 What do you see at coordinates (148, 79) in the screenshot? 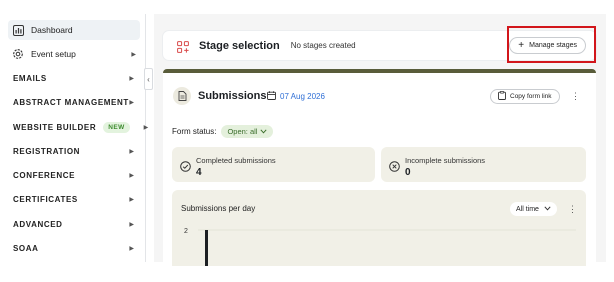
I see `sidebar-collapse-button: ‹` at bounding box center [148, 79].